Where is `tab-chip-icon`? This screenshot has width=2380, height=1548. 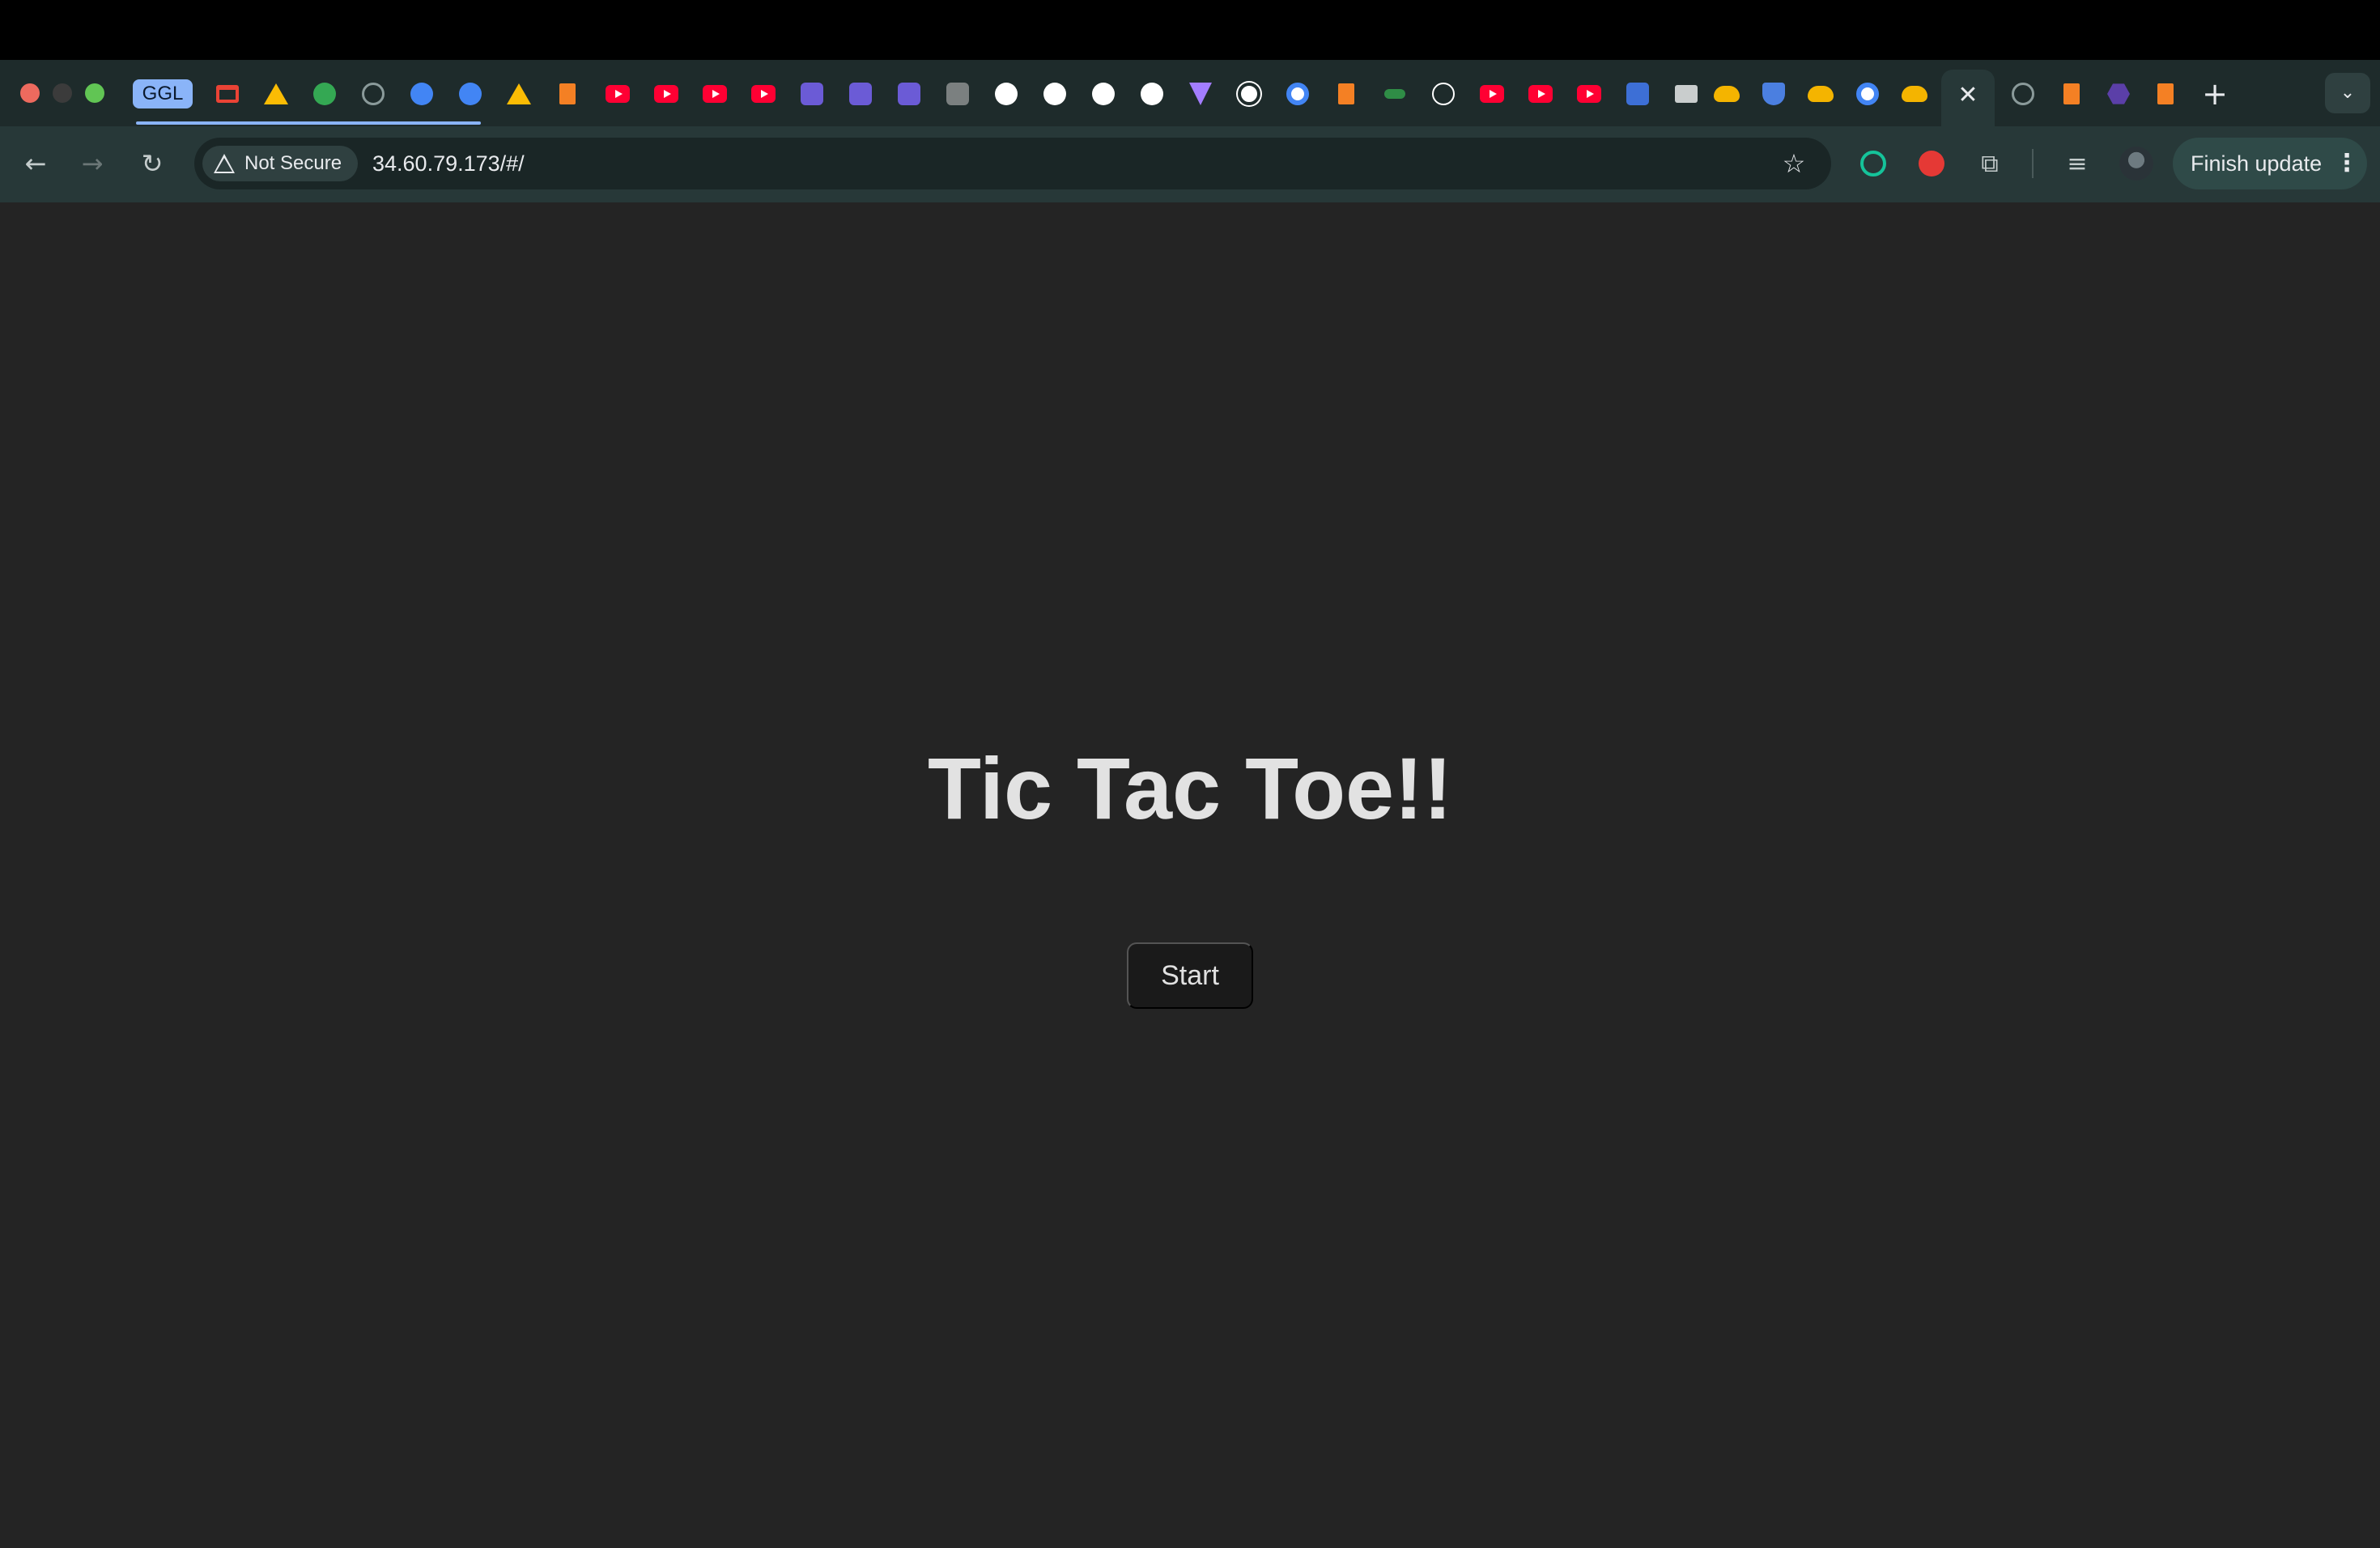 tab-chip-icon is located at coordinates (1638, 94).